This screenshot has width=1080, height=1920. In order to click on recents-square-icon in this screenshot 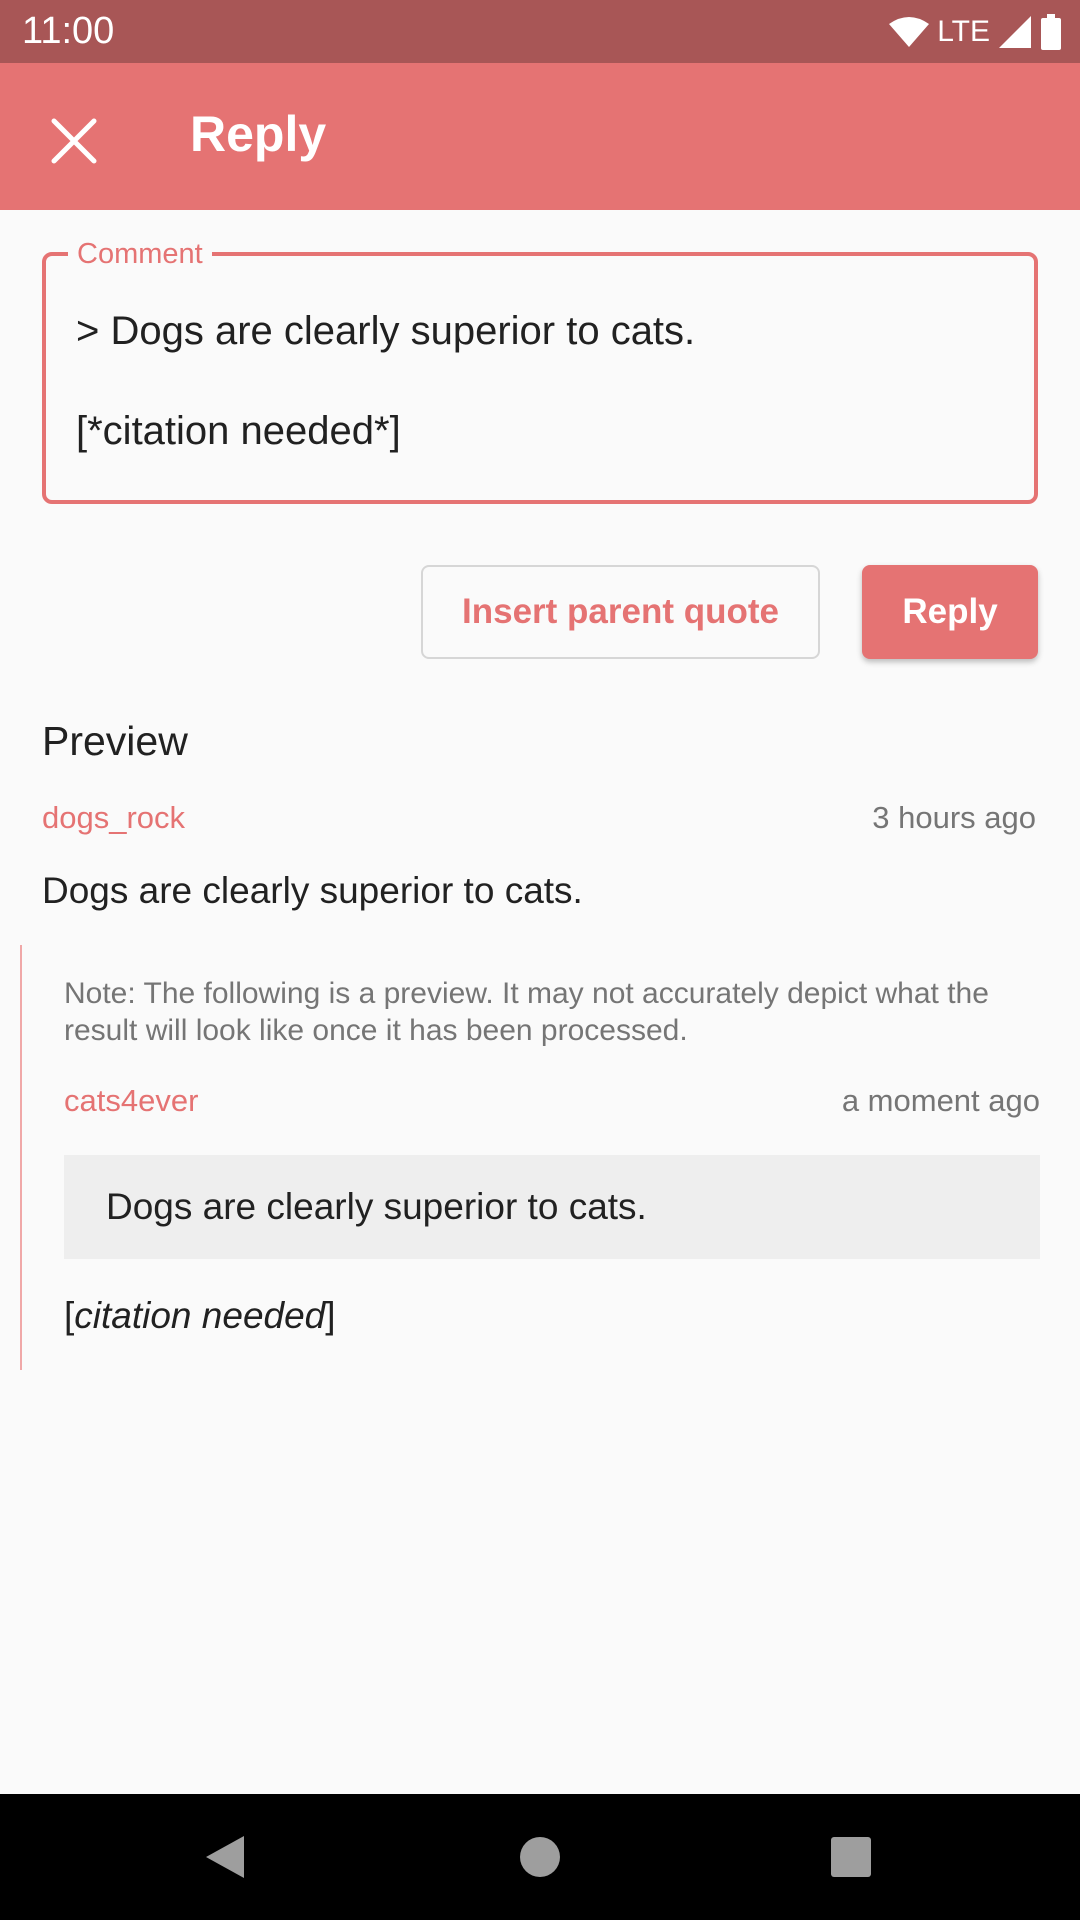, I will do `click(851, 1857)`.